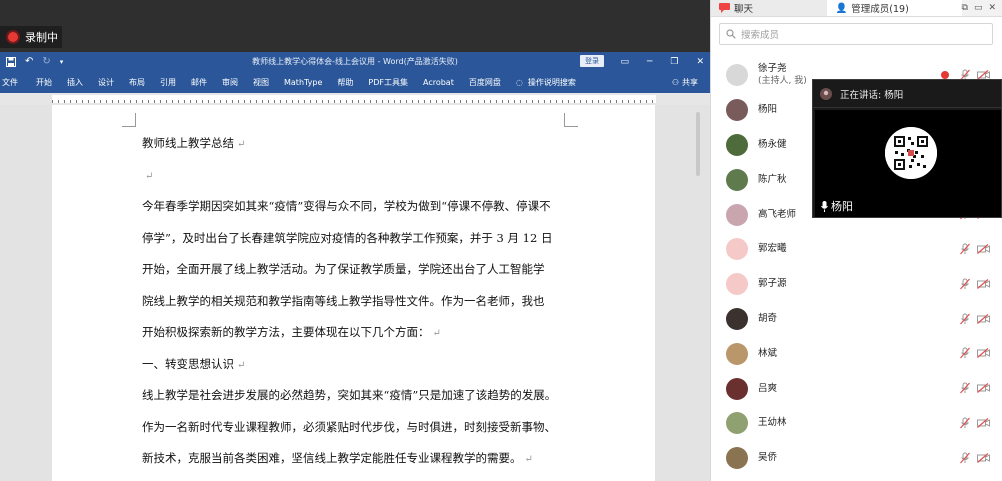  I want to click on paragraph-text: 停学”，及时出台了长春建筑学院应对疫情的各种教学工作预案，并于 3 月 12 日, so click(347, 237).